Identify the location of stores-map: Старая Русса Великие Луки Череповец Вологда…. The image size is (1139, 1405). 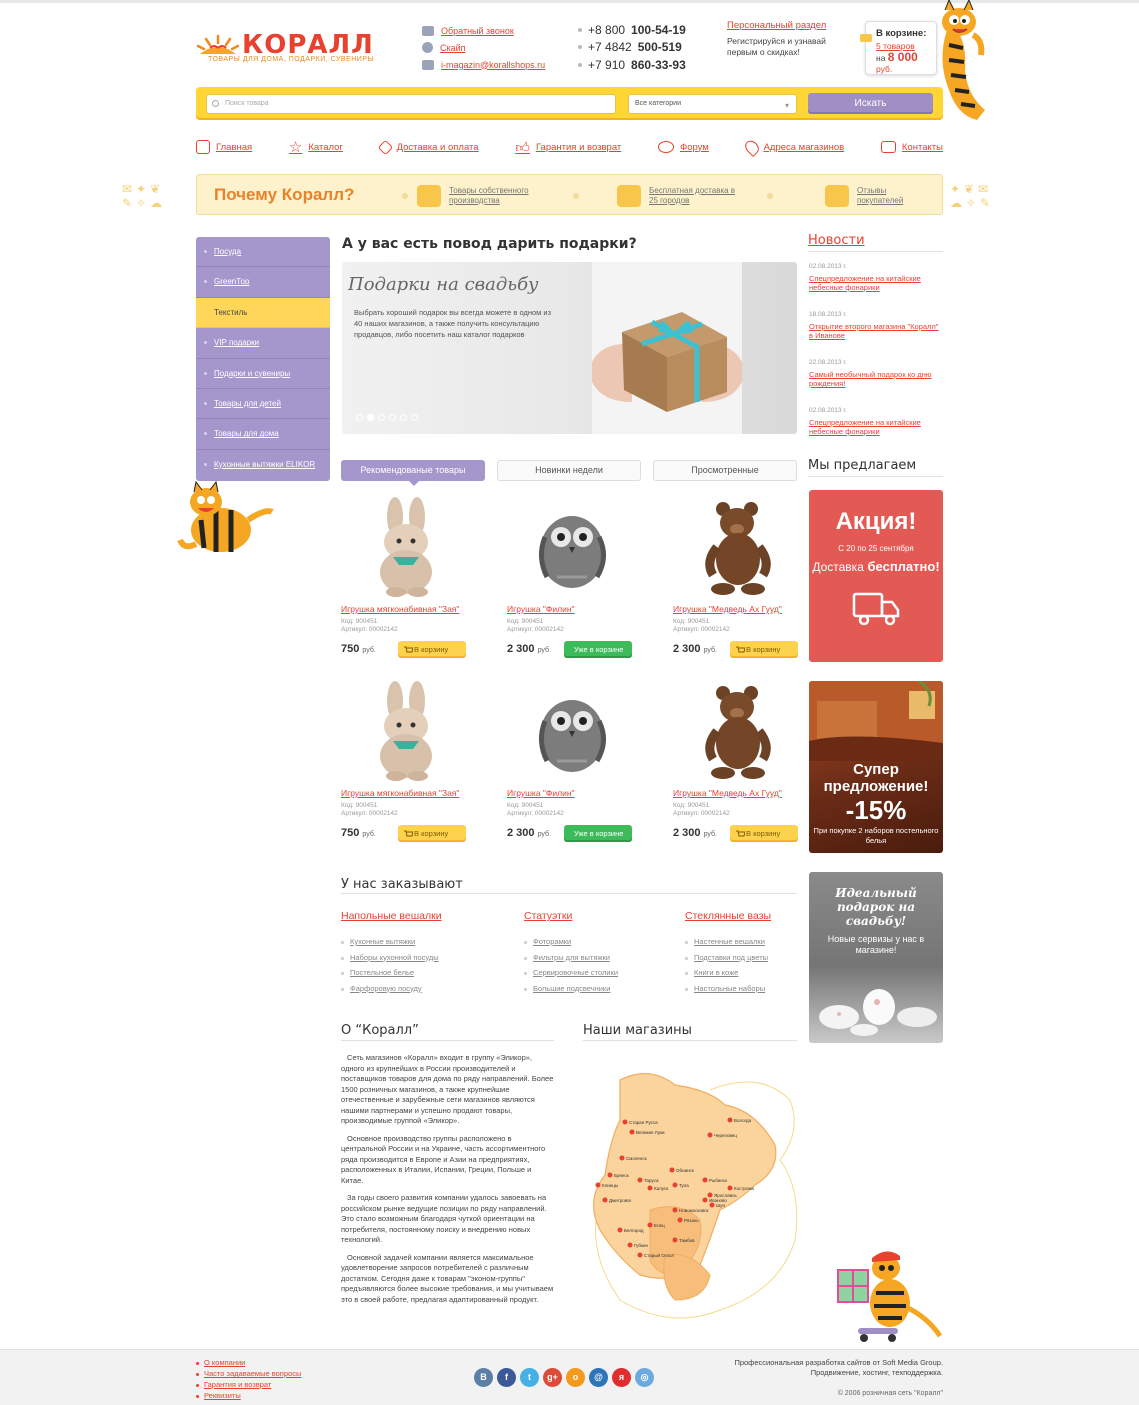
(691, 1190).